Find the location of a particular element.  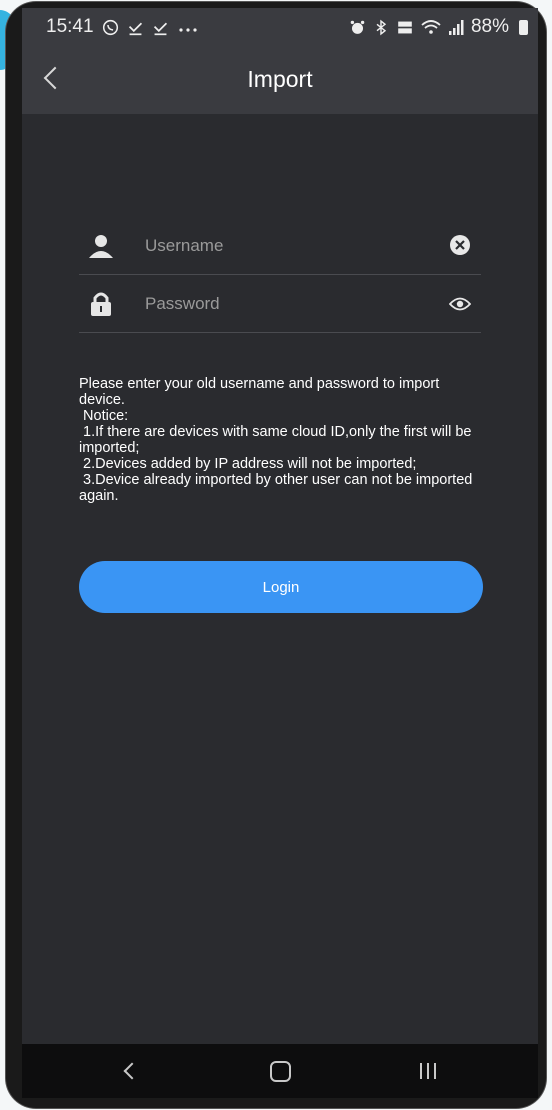

nav-back-button is located at coordinates (130, 1071).